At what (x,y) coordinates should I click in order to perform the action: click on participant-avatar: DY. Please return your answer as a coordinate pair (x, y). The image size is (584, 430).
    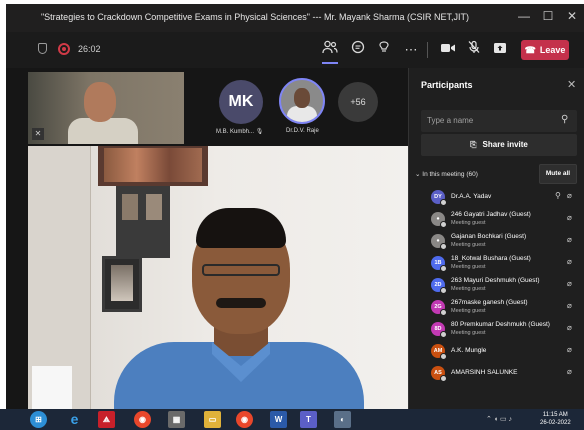
    Looking at the image, I should click on (439, 198).